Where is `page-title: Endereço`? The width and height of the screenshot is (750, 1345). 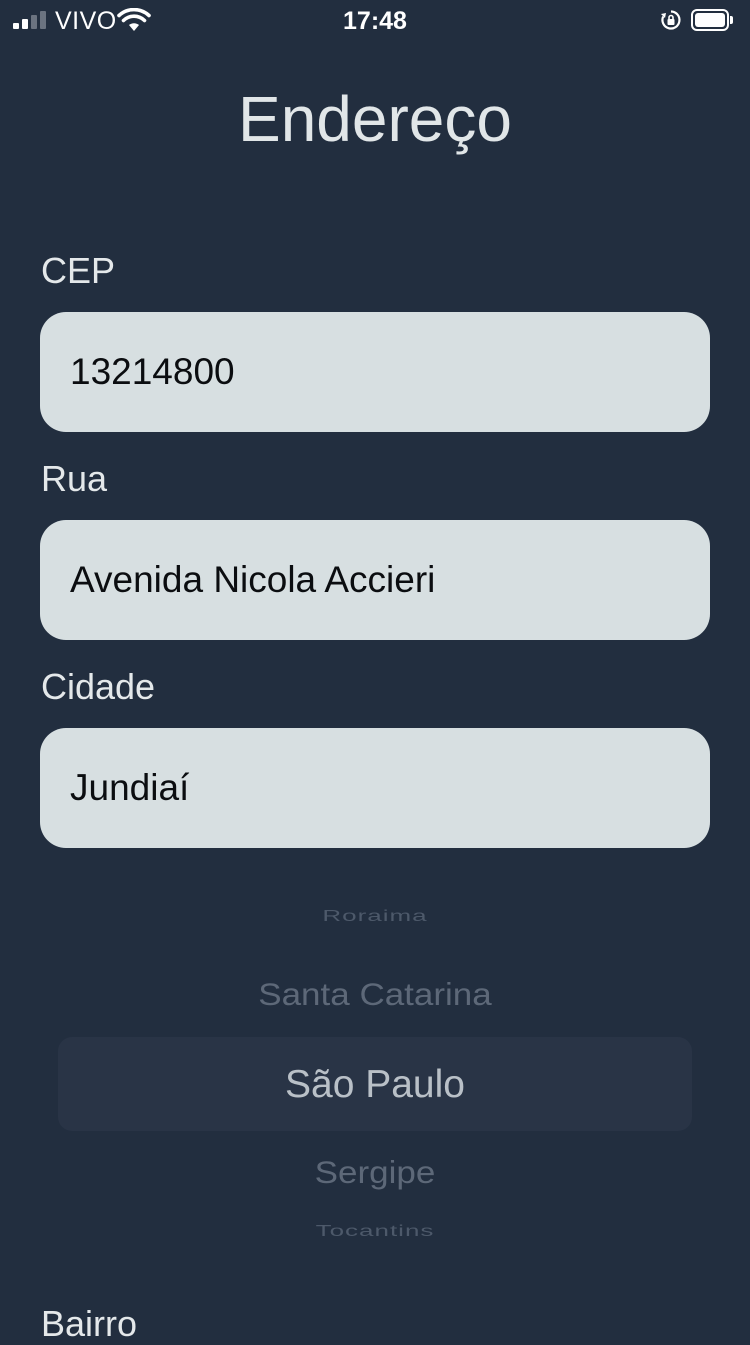
page-title: Endereço is located at coordinates (375, 119).